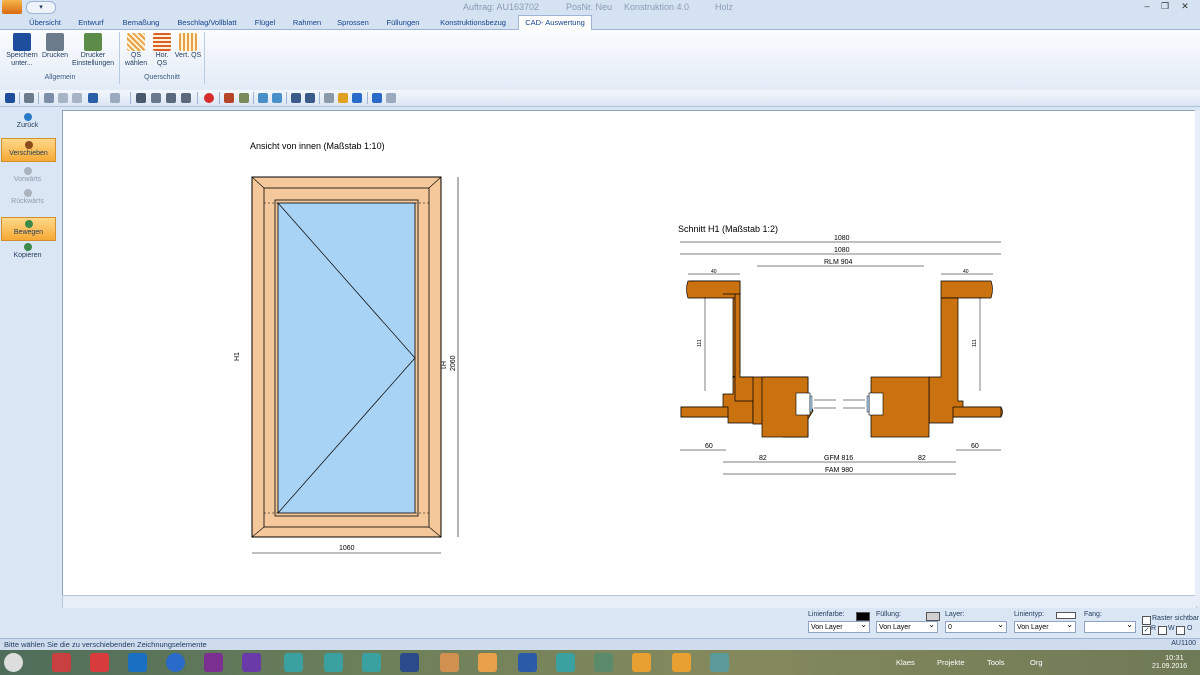 This screenshot has height=675, width=1200. I want to click on section-profile-left, so click(747, 359).